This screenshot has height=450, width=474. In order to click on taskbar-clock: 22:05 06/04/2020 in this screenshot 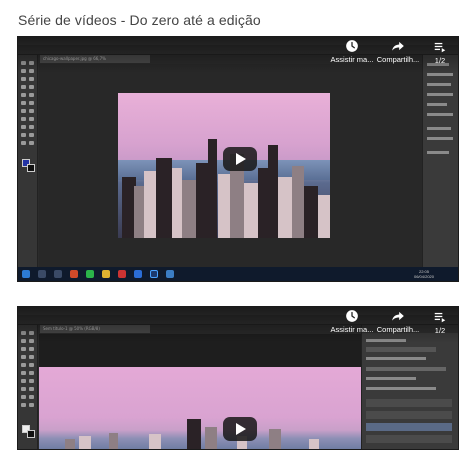, I will do `click(423, 274)`.